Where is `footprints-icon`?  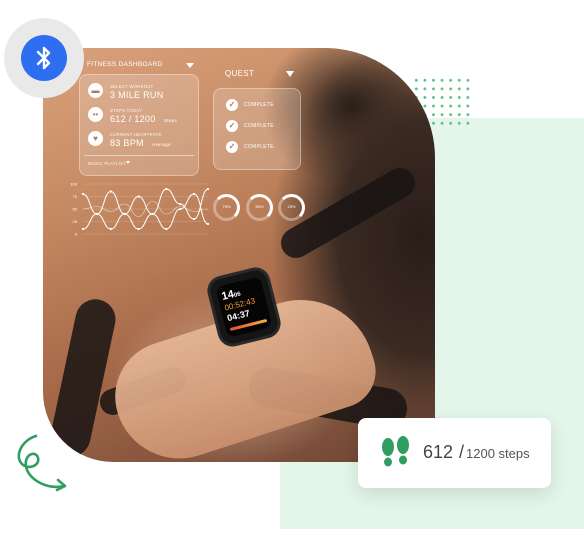 footprints-icon is located at coordinates (395, 451).